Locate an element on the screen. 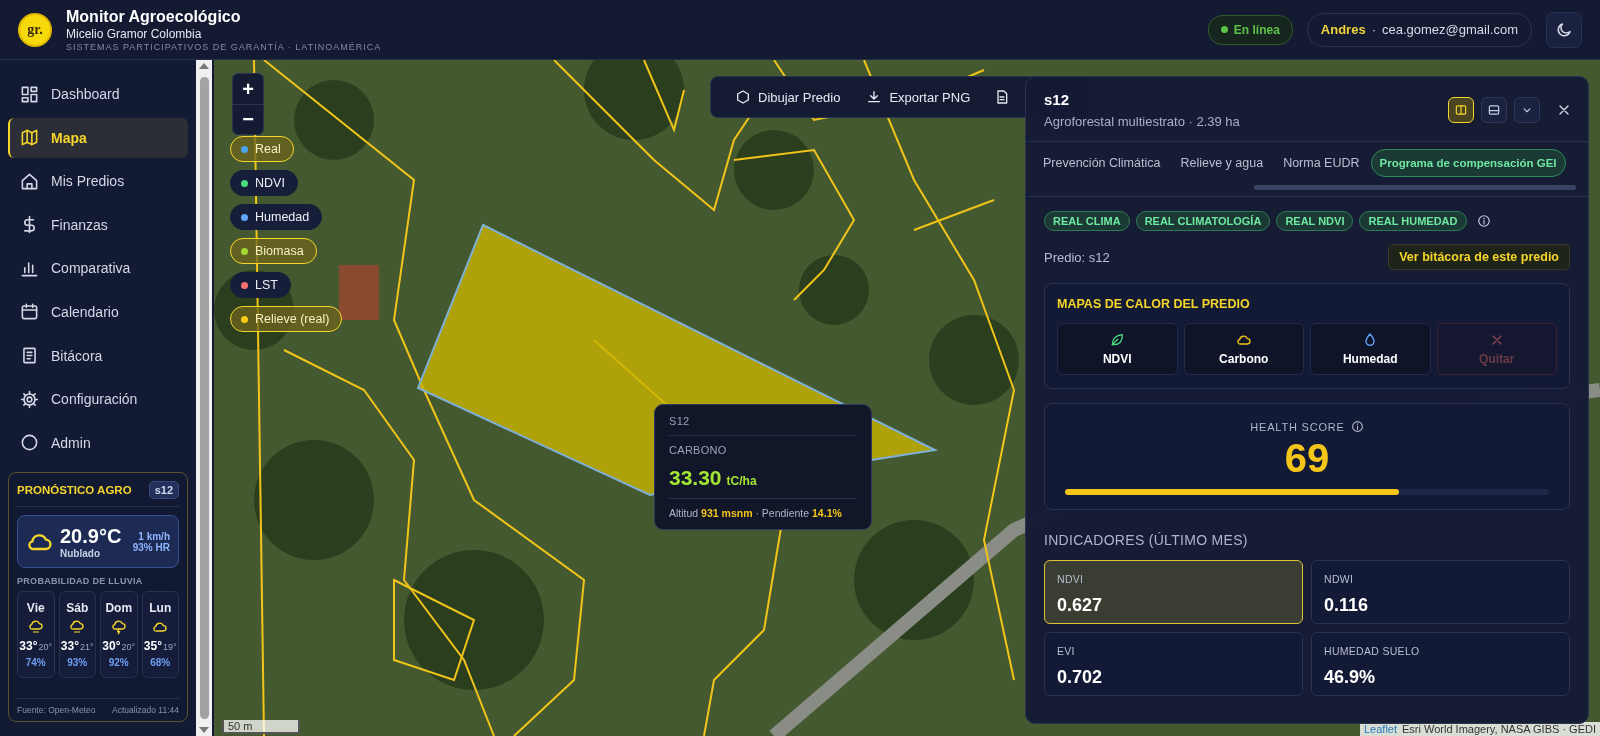 This screenshot has height=736, width=1600. parcel-label: Predio: s12 is located at coordinates (1077, 257).